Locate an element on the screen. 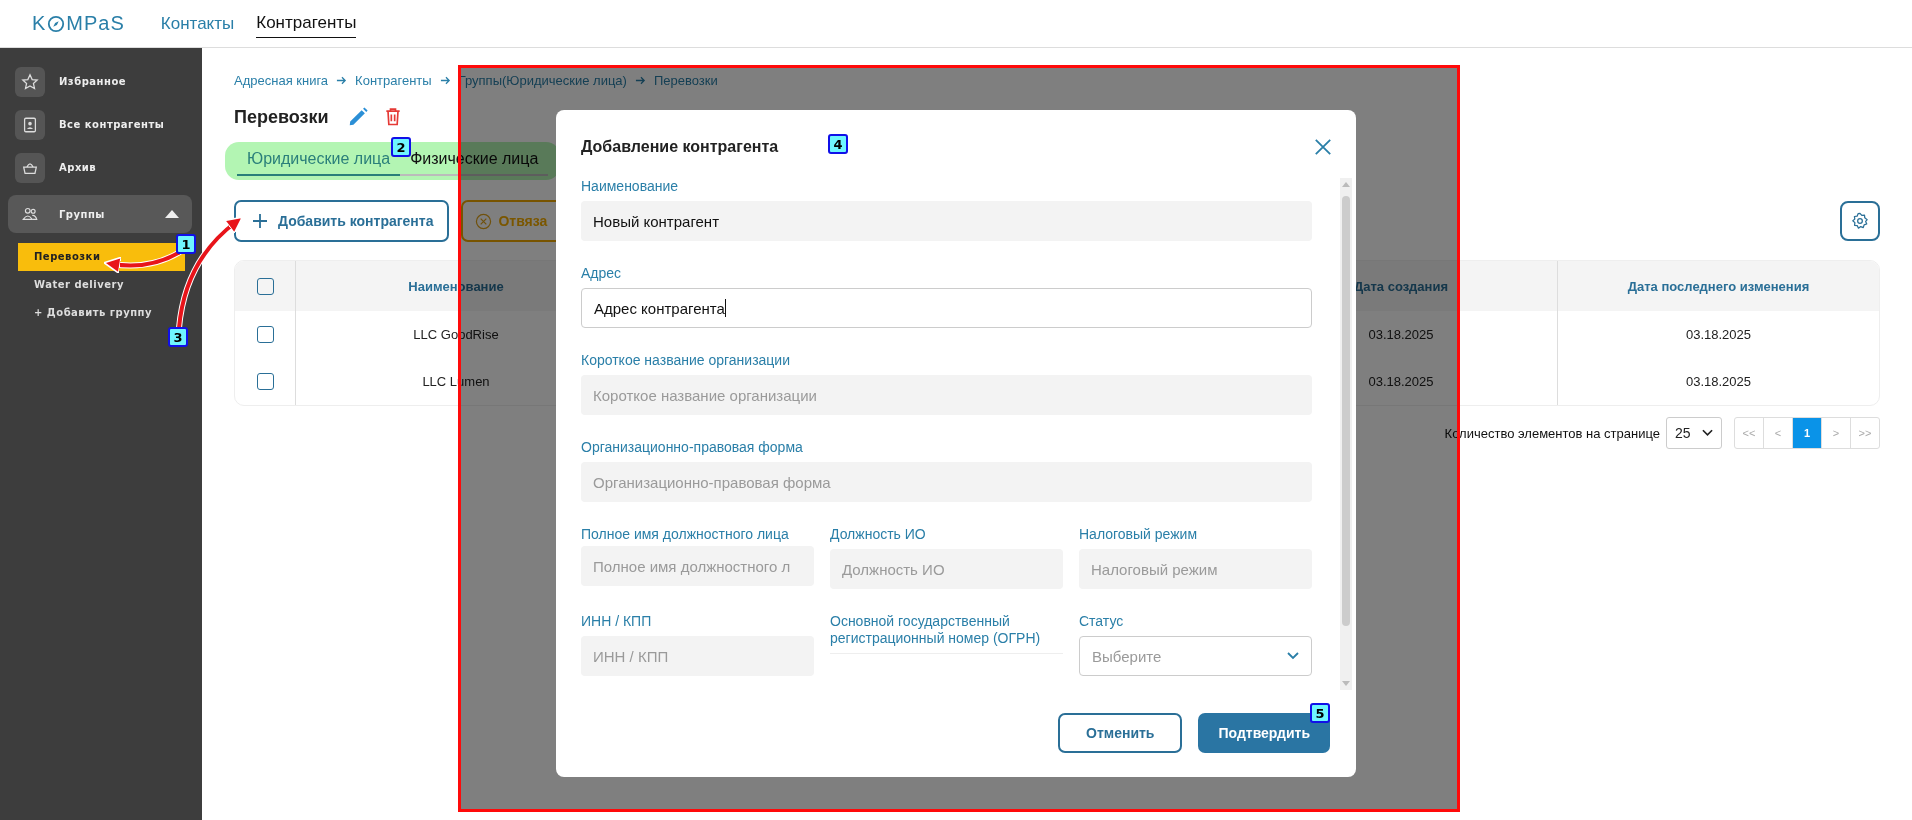 The width and height of the screenshot is (1912, 820). page-button: 1 is located at coordinates (1807, 433).